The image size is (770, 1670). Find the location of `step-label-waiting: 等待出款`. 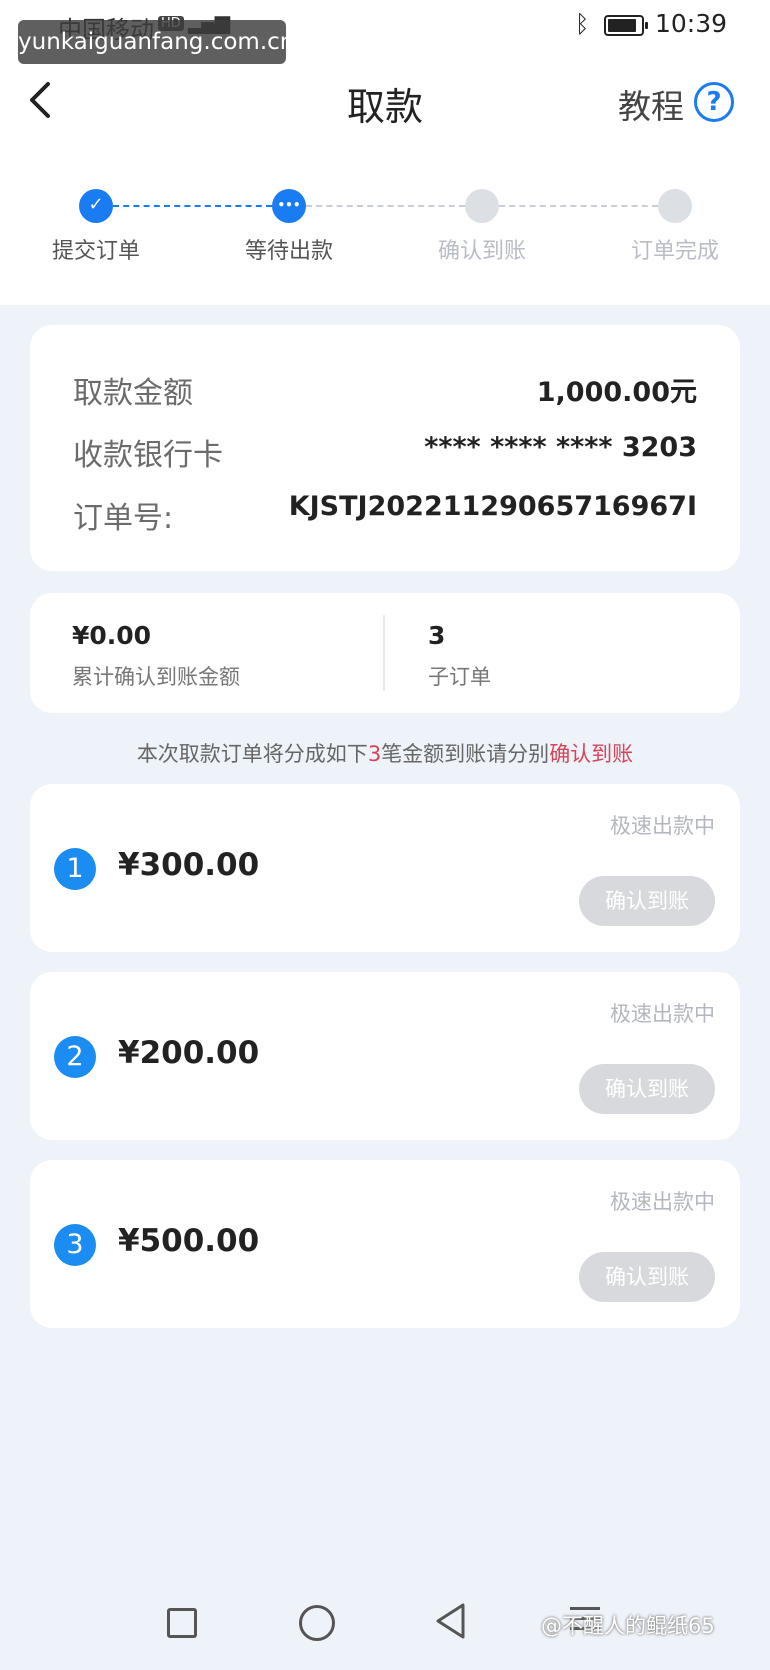

step-label-waiting: 等待出款 is located at coordinates (288, 251).